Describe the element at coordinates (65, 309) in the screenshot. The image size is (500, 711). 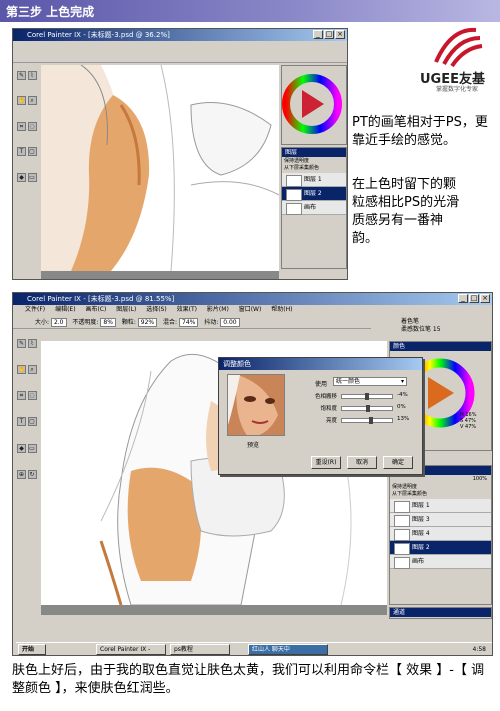
I see `menu-edit: 编辑(E)` at that location.